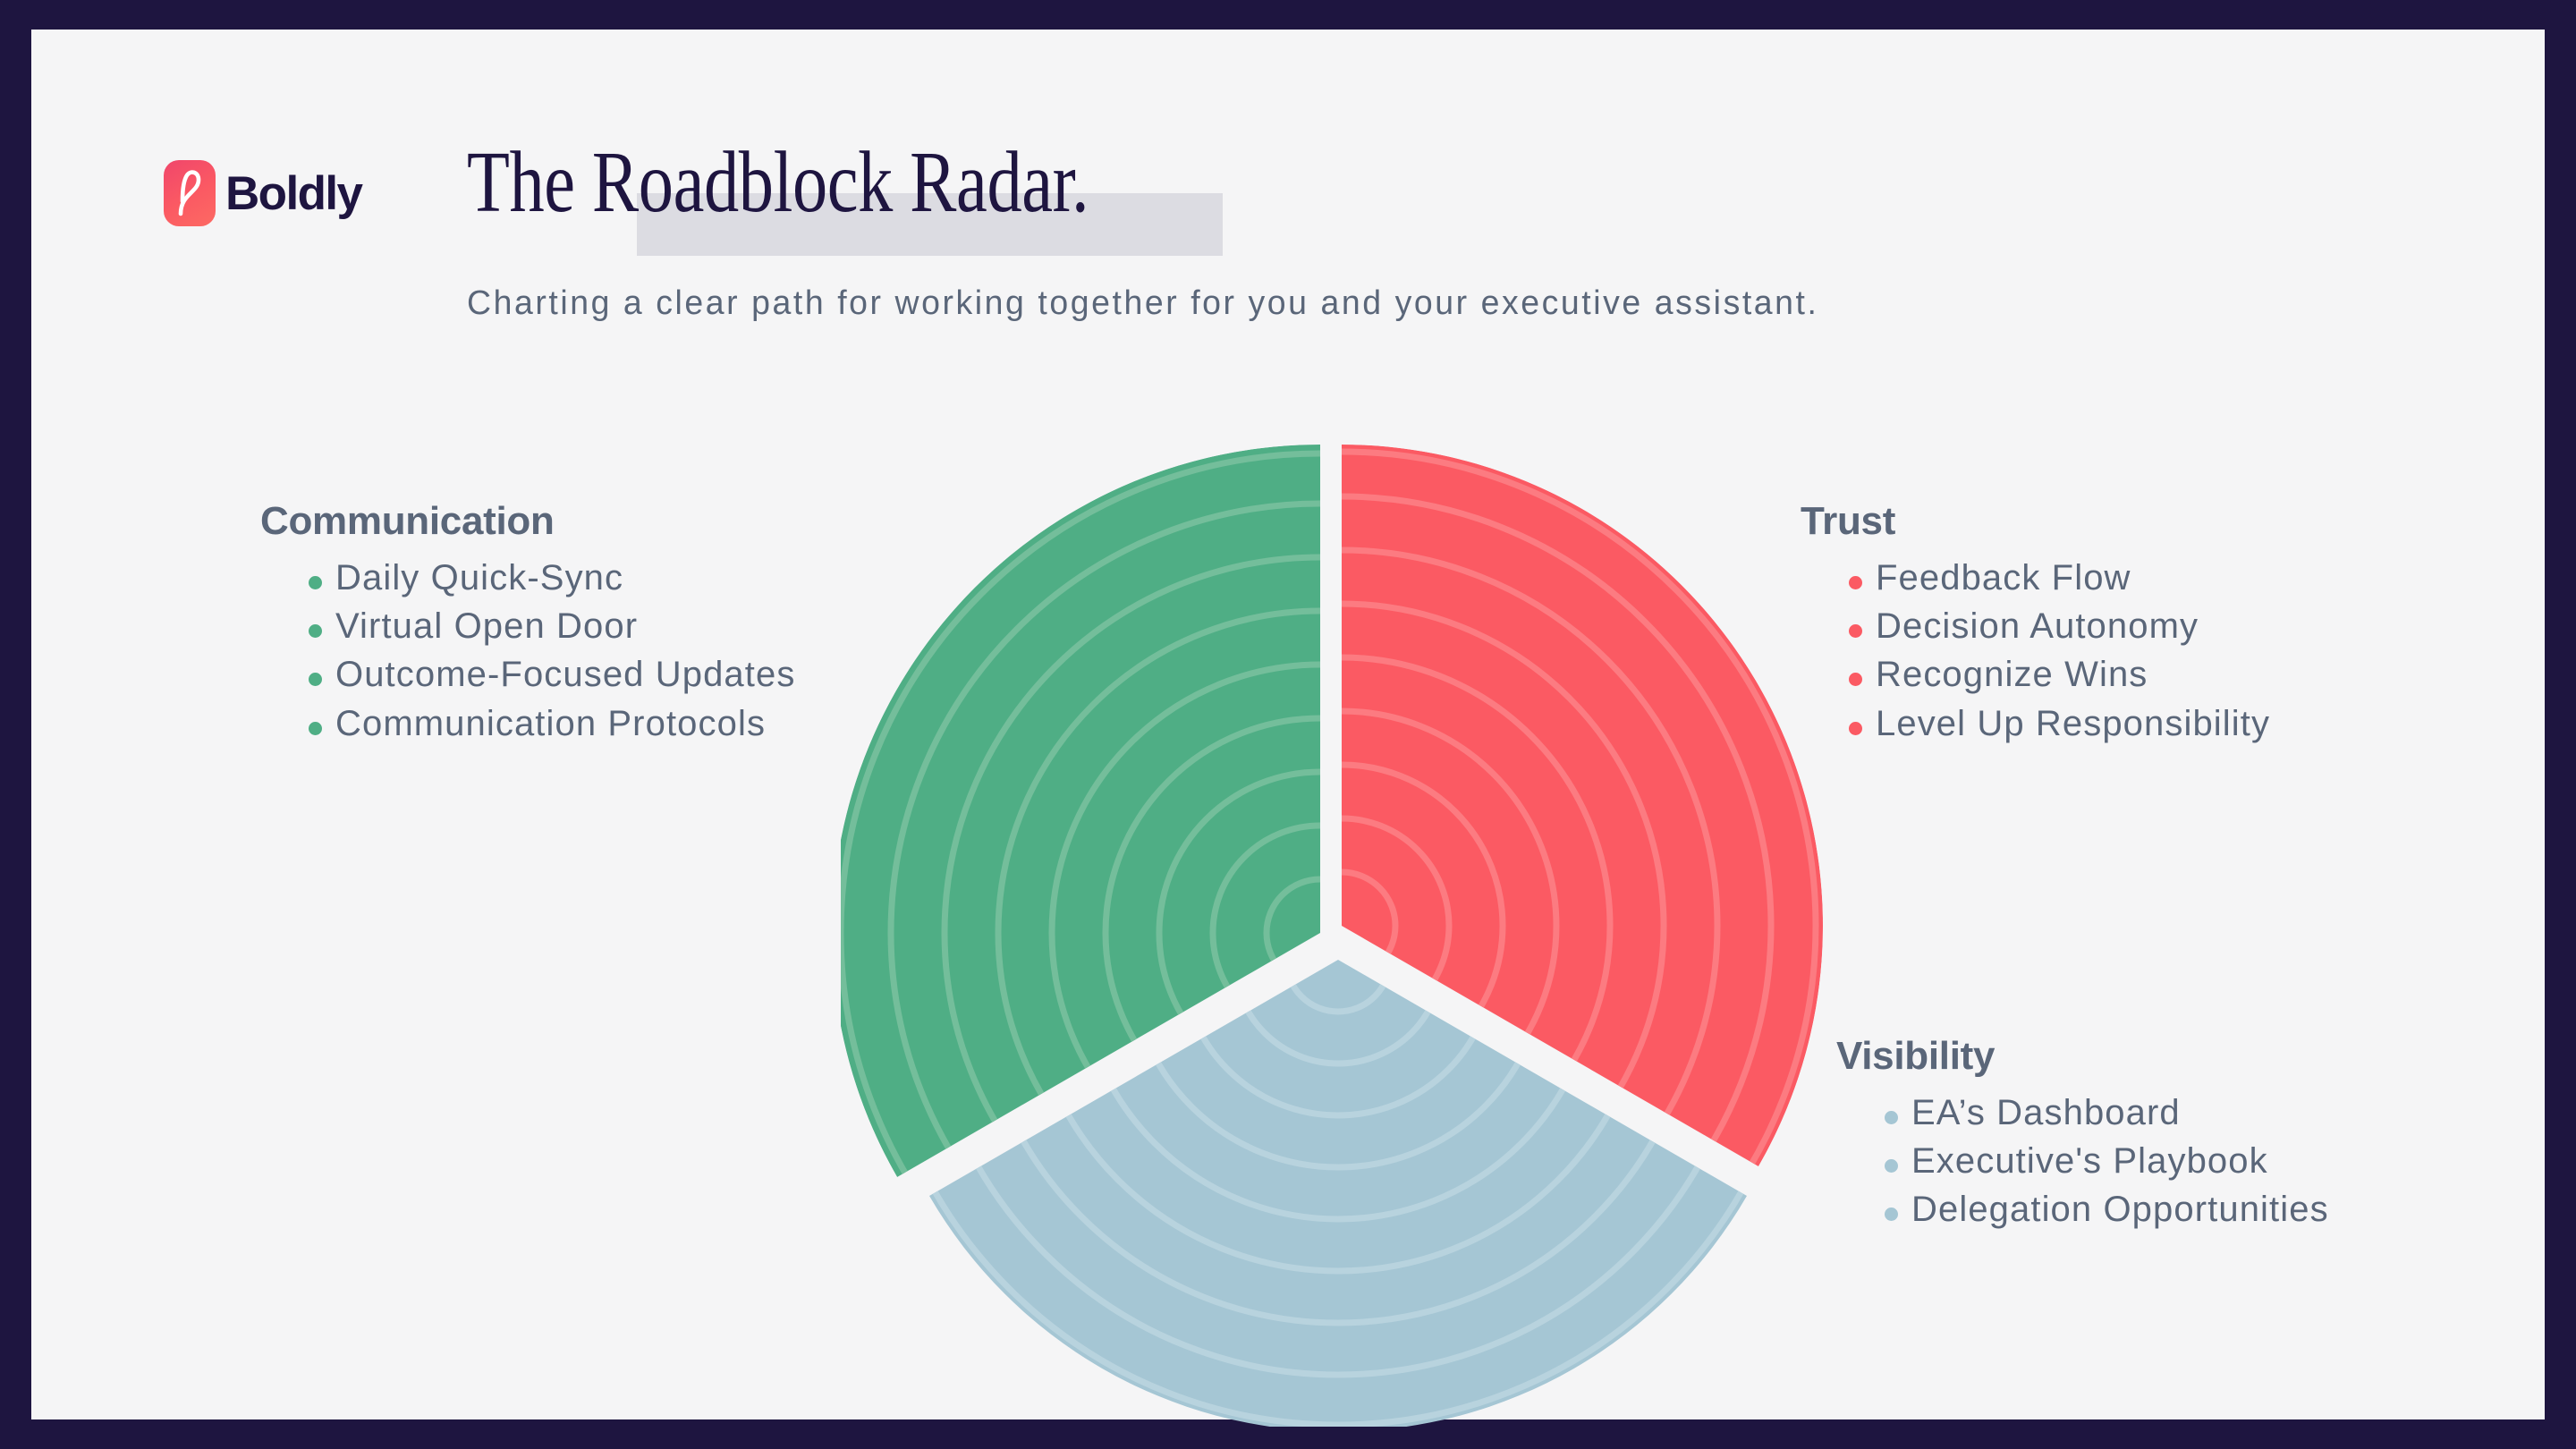 This screenshot has width=2576, height=1449. I want to click on brand-logo: Boldly, so click(263, 193).